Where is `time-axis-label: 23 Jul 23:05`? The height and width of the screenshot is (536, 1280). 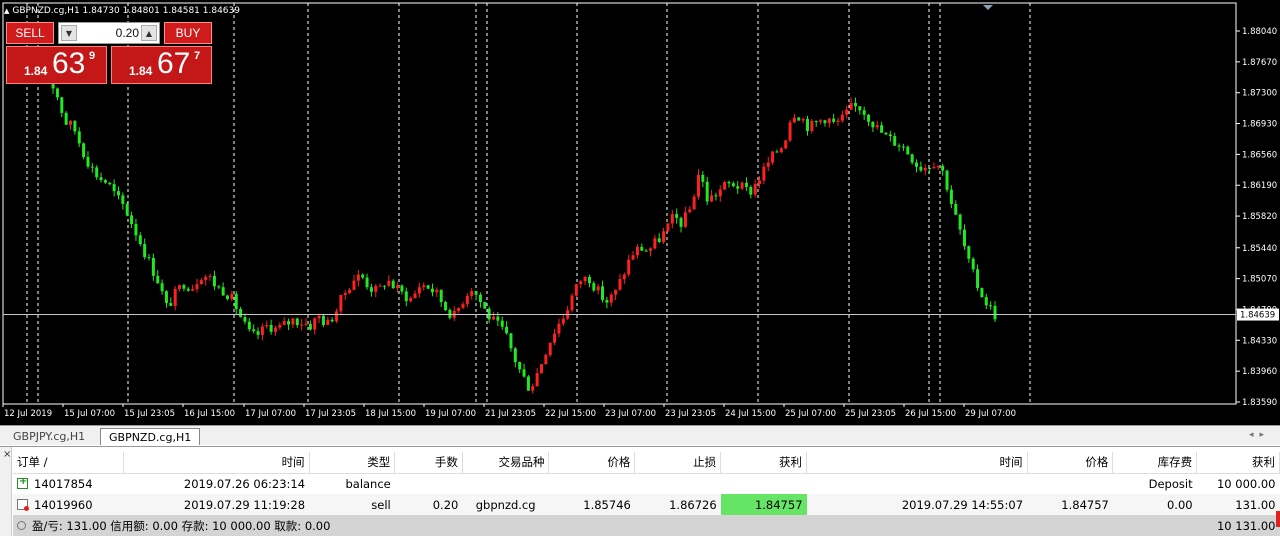
time-axis-label: 23 Jul 23:05 is located at coordinates (690, 414).